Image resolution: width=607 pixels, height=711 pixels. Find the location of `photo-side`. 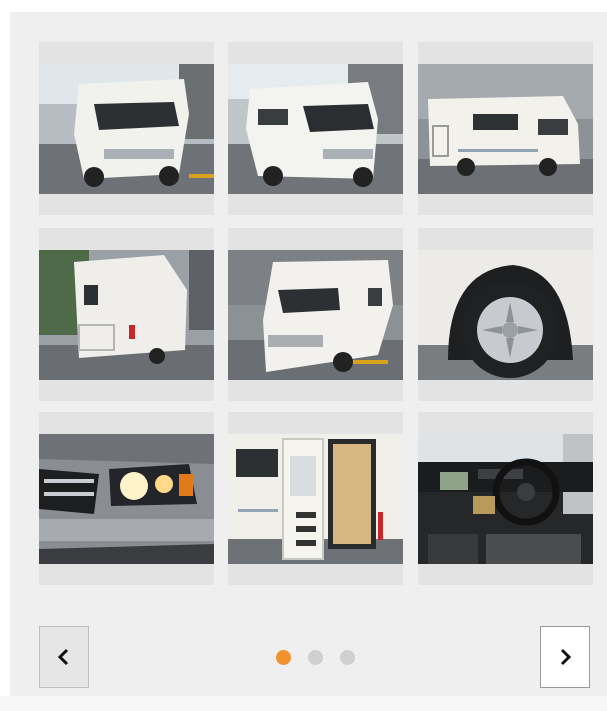

photo-side is located at coordinates (505, 129).